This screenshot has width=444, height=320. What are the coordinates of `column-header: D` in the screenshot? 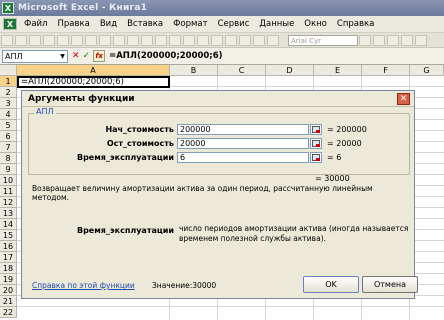 It's located at (290, 70).